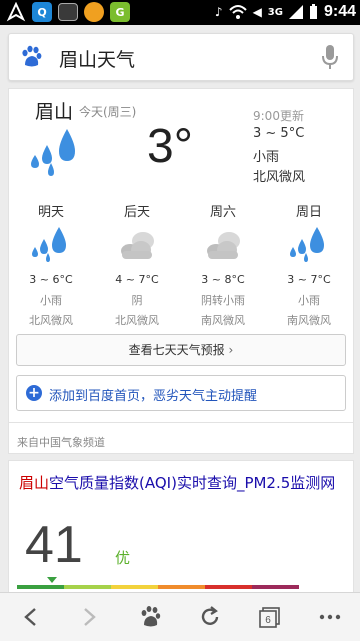 This screenshot has height=641, width=360. Describe the element at coordinates (266, 157) in the screenshot. I see `today-condition: 小雨` at that location.